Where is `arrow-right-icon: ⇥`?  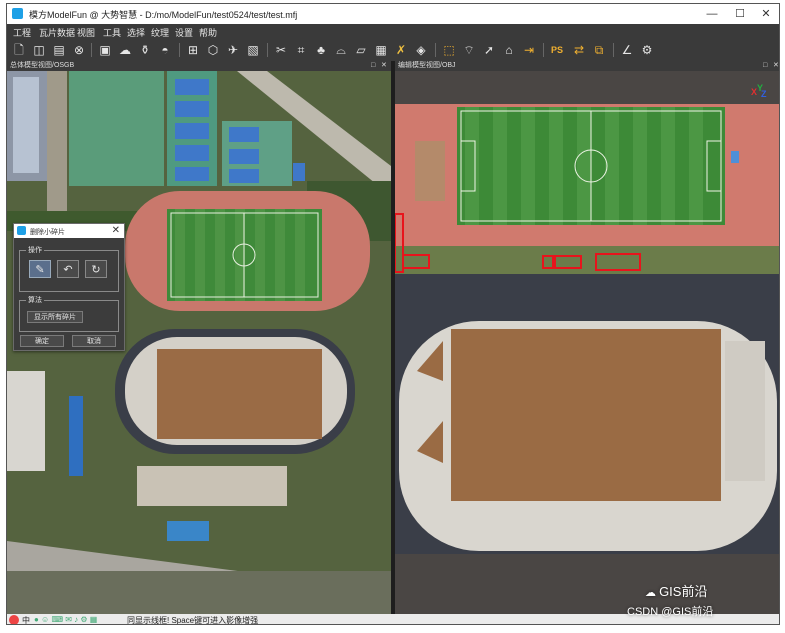
arrow-right-icon: ⇥ is located at coordinates (529, 50).